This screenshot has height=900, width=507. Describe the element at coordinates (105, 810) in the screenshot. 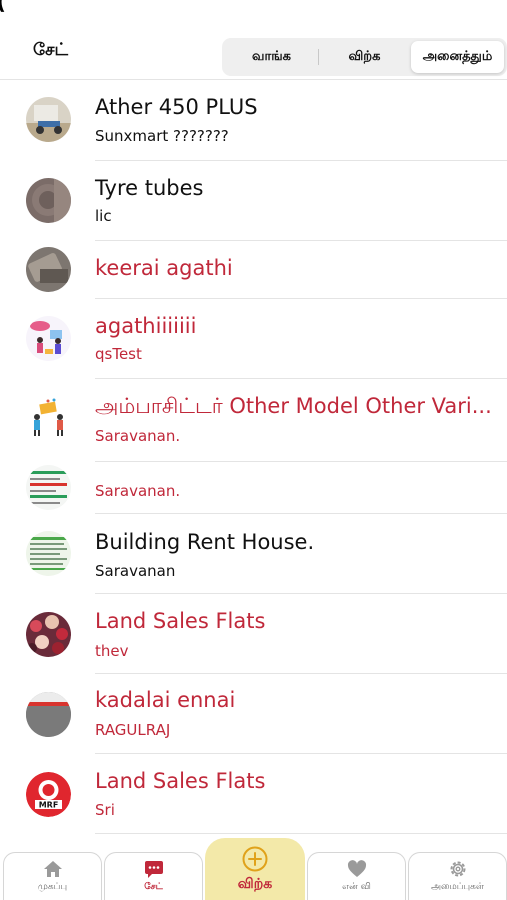

I see `chat-subtitle: Sri` at that location.